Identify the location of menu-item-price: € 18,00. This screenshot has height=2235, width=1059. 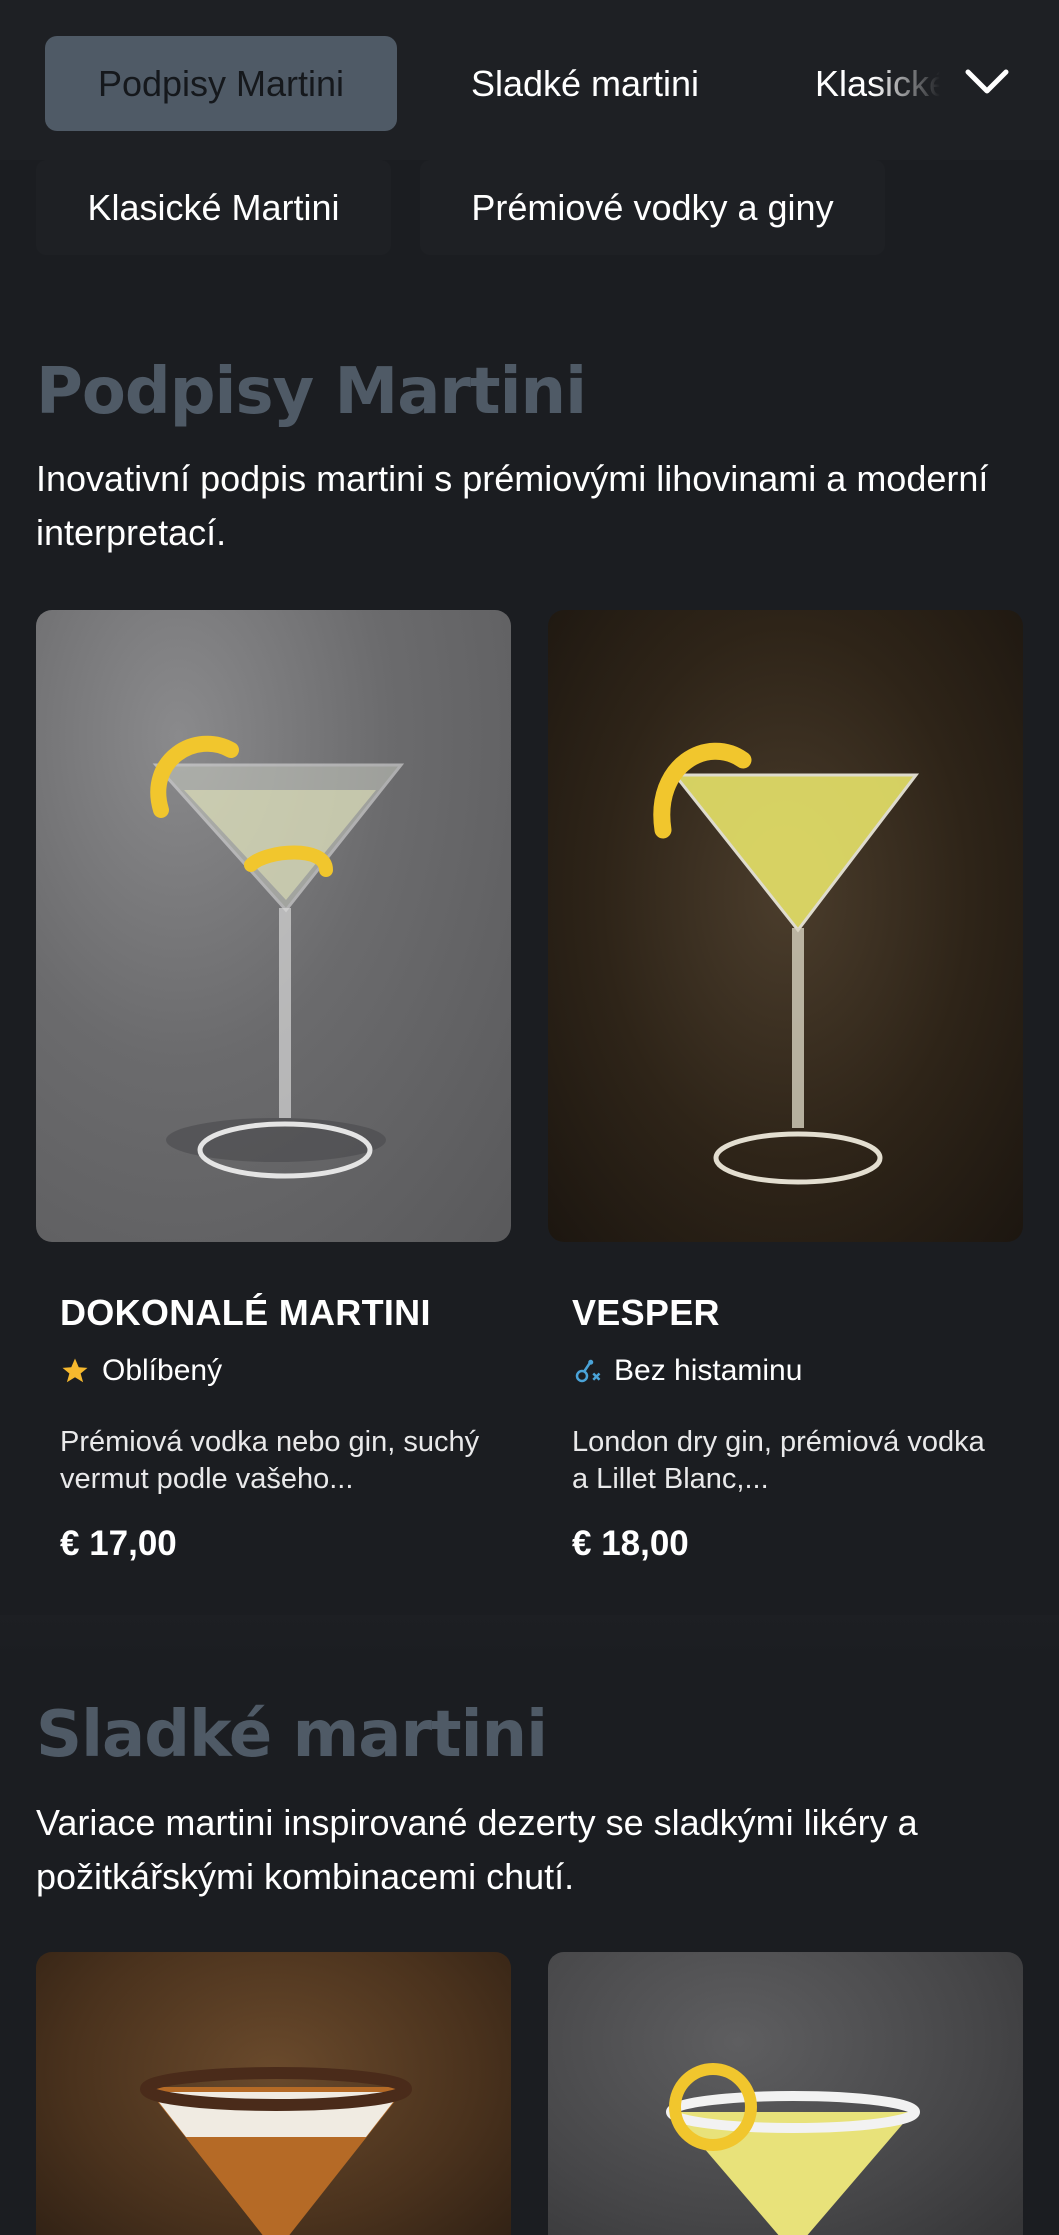
(630, 1543).